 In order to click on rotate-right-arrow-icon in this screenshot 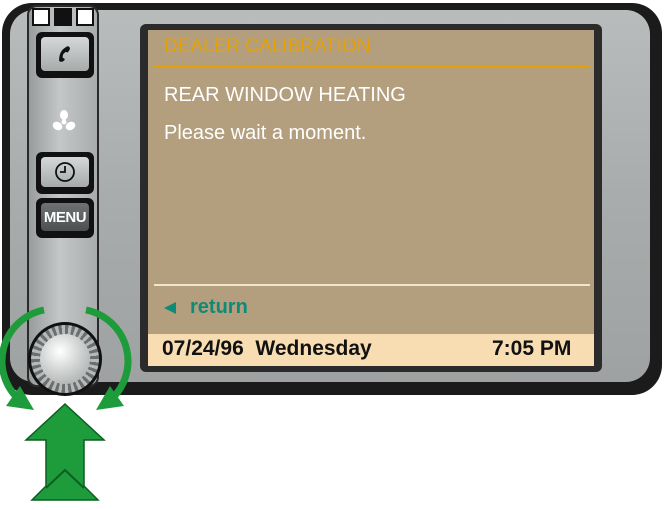, I will do `click(108, 355)`.